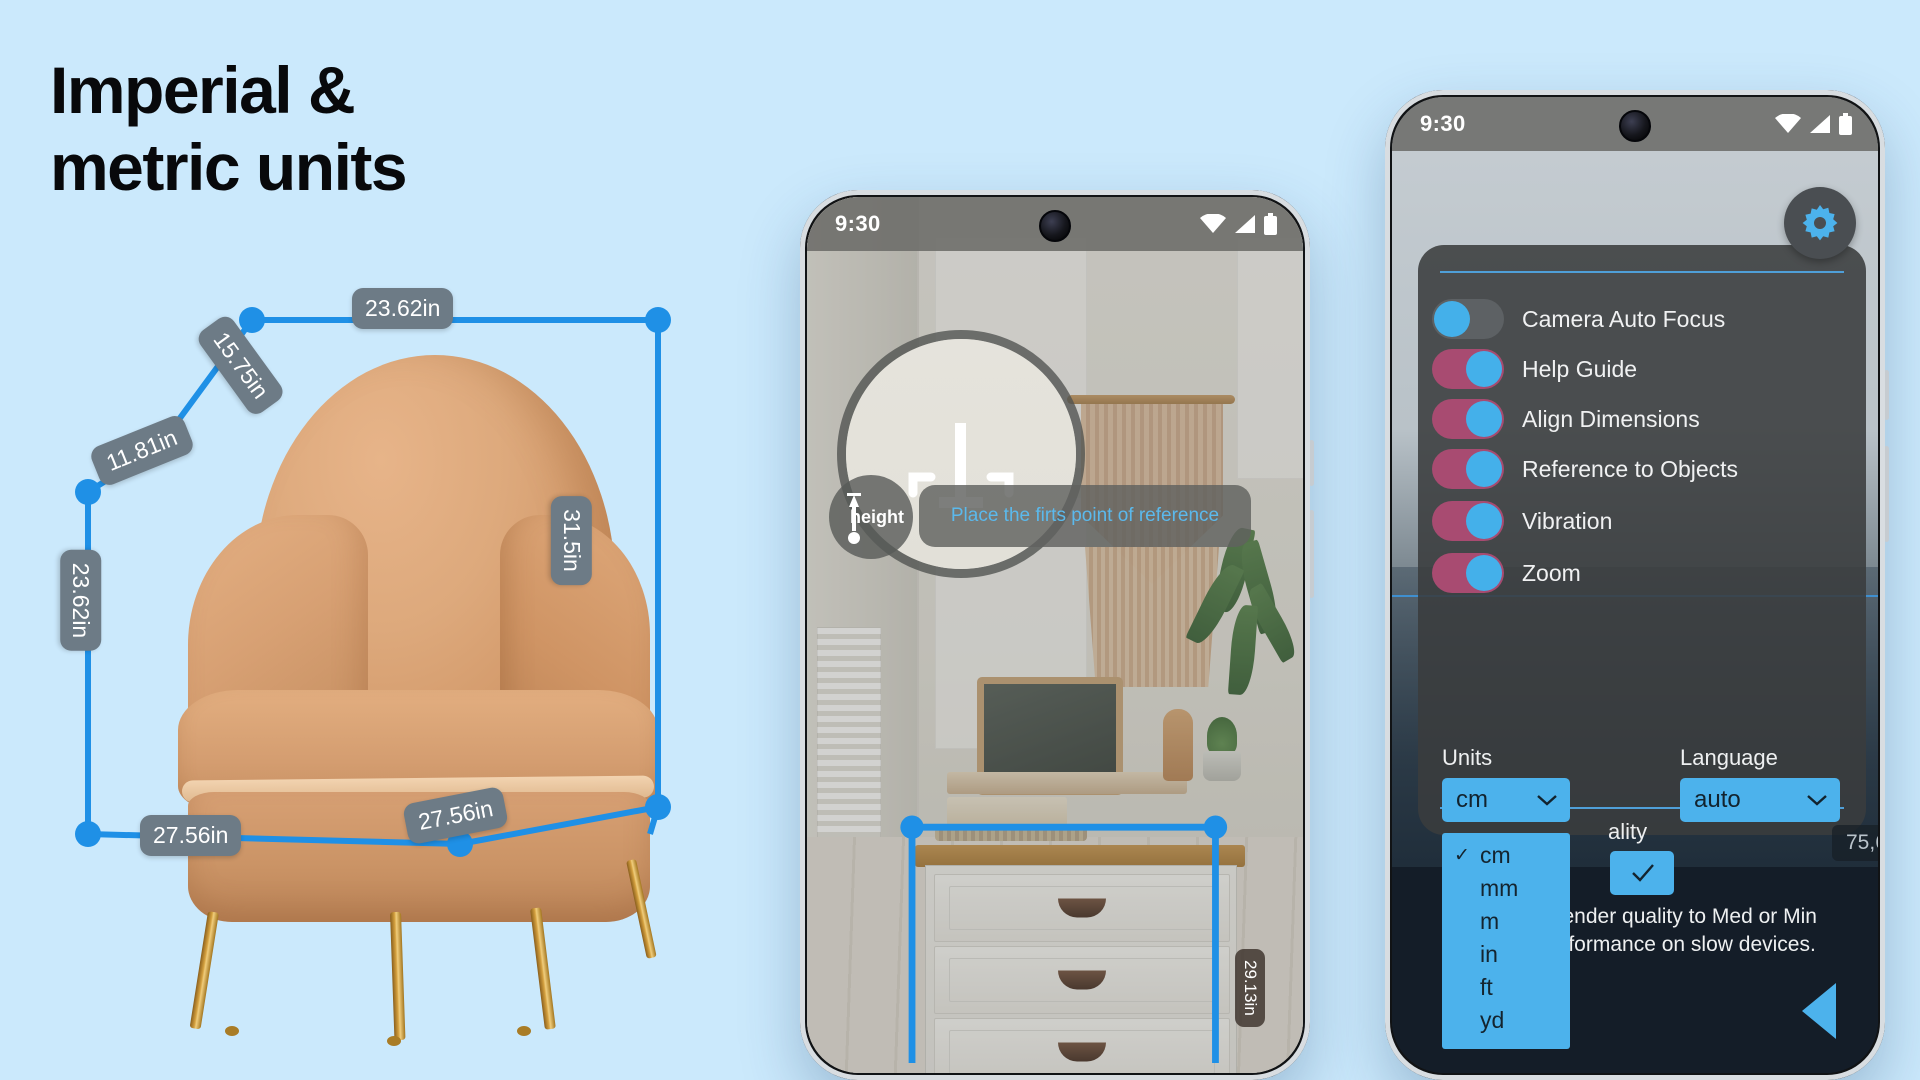 This screenshot has height=1080, width=1920. Describe the element at coordinates (229, 128) in the screenshot. I see `page-title: Imperial & metric units` at that location.